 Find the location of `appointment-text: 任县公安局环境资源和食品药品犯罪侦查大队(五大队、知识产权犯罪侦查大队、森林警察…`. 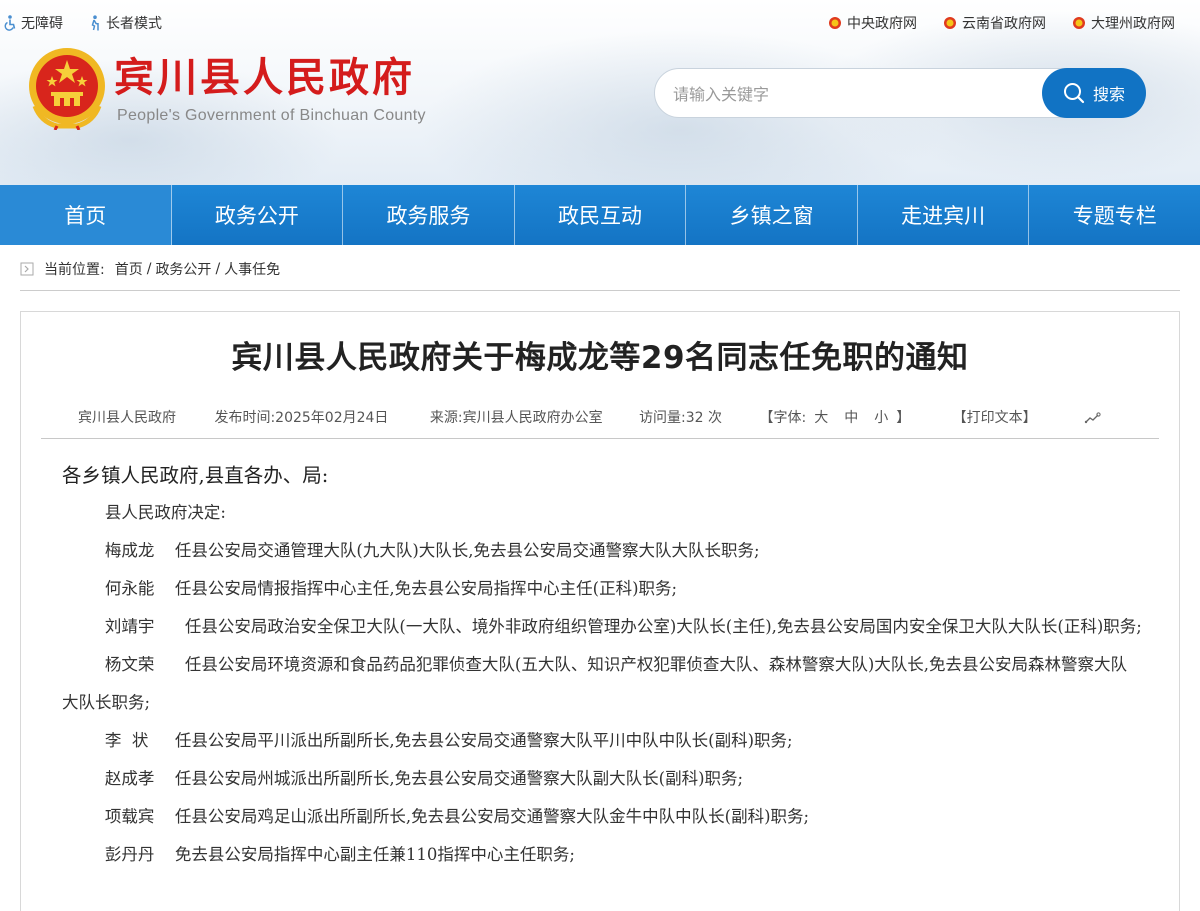

appointment-text: 任县公安局环境资源和食品药品犯罪侦查大队(五大队、知识产权犯罪侦查大队、森林警察… is located at coordinates (595, 683).